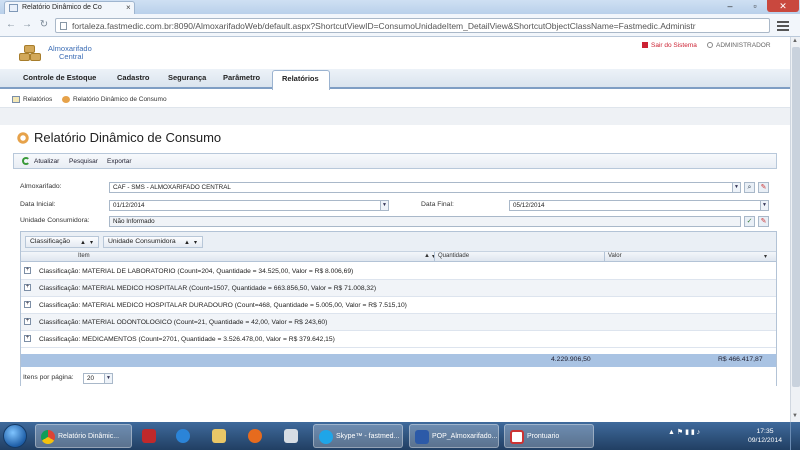 This screenshot has height=450, width=800. Describe the element at coordinates (84, 256) in the screenshot. I see `column-item: Item` at that location.